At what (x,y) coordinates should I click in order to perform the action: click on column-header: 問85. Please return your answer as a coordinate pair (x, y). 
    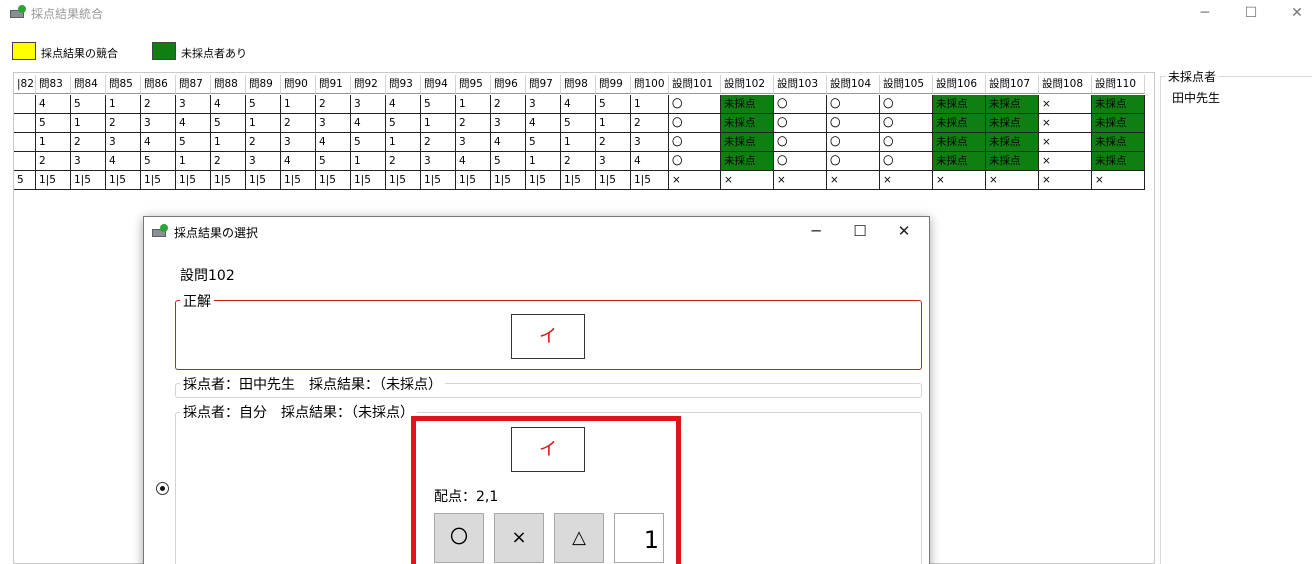
    Looking at the image, I should click on (123, 84).